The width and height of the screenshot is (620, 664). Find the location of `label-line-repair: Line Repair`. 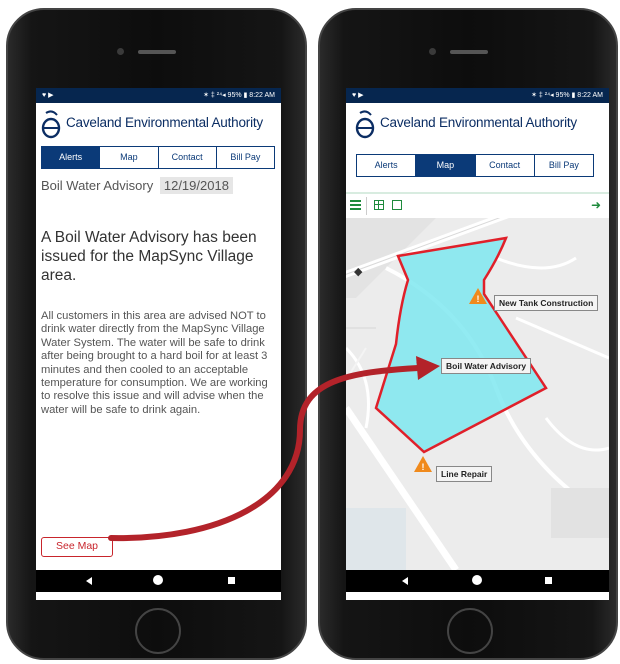

label-line-repair: Line Repair is located at coordinates (464, 474).